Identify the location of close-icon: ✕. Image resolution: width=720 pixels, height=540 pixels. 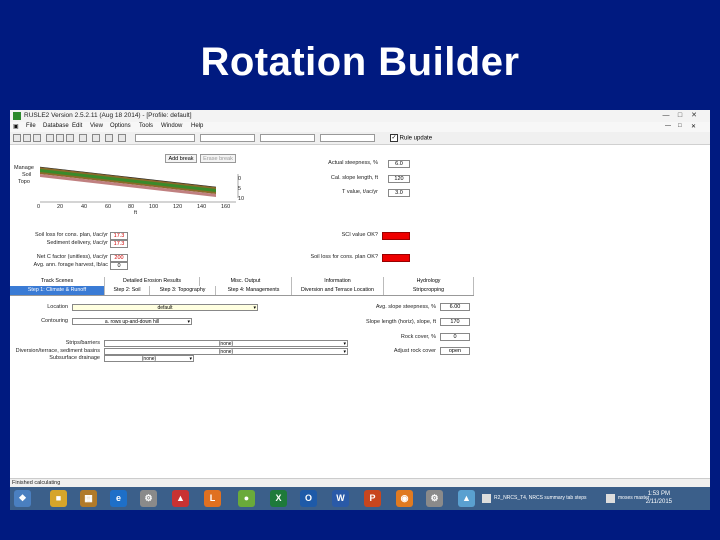
(694, 115).